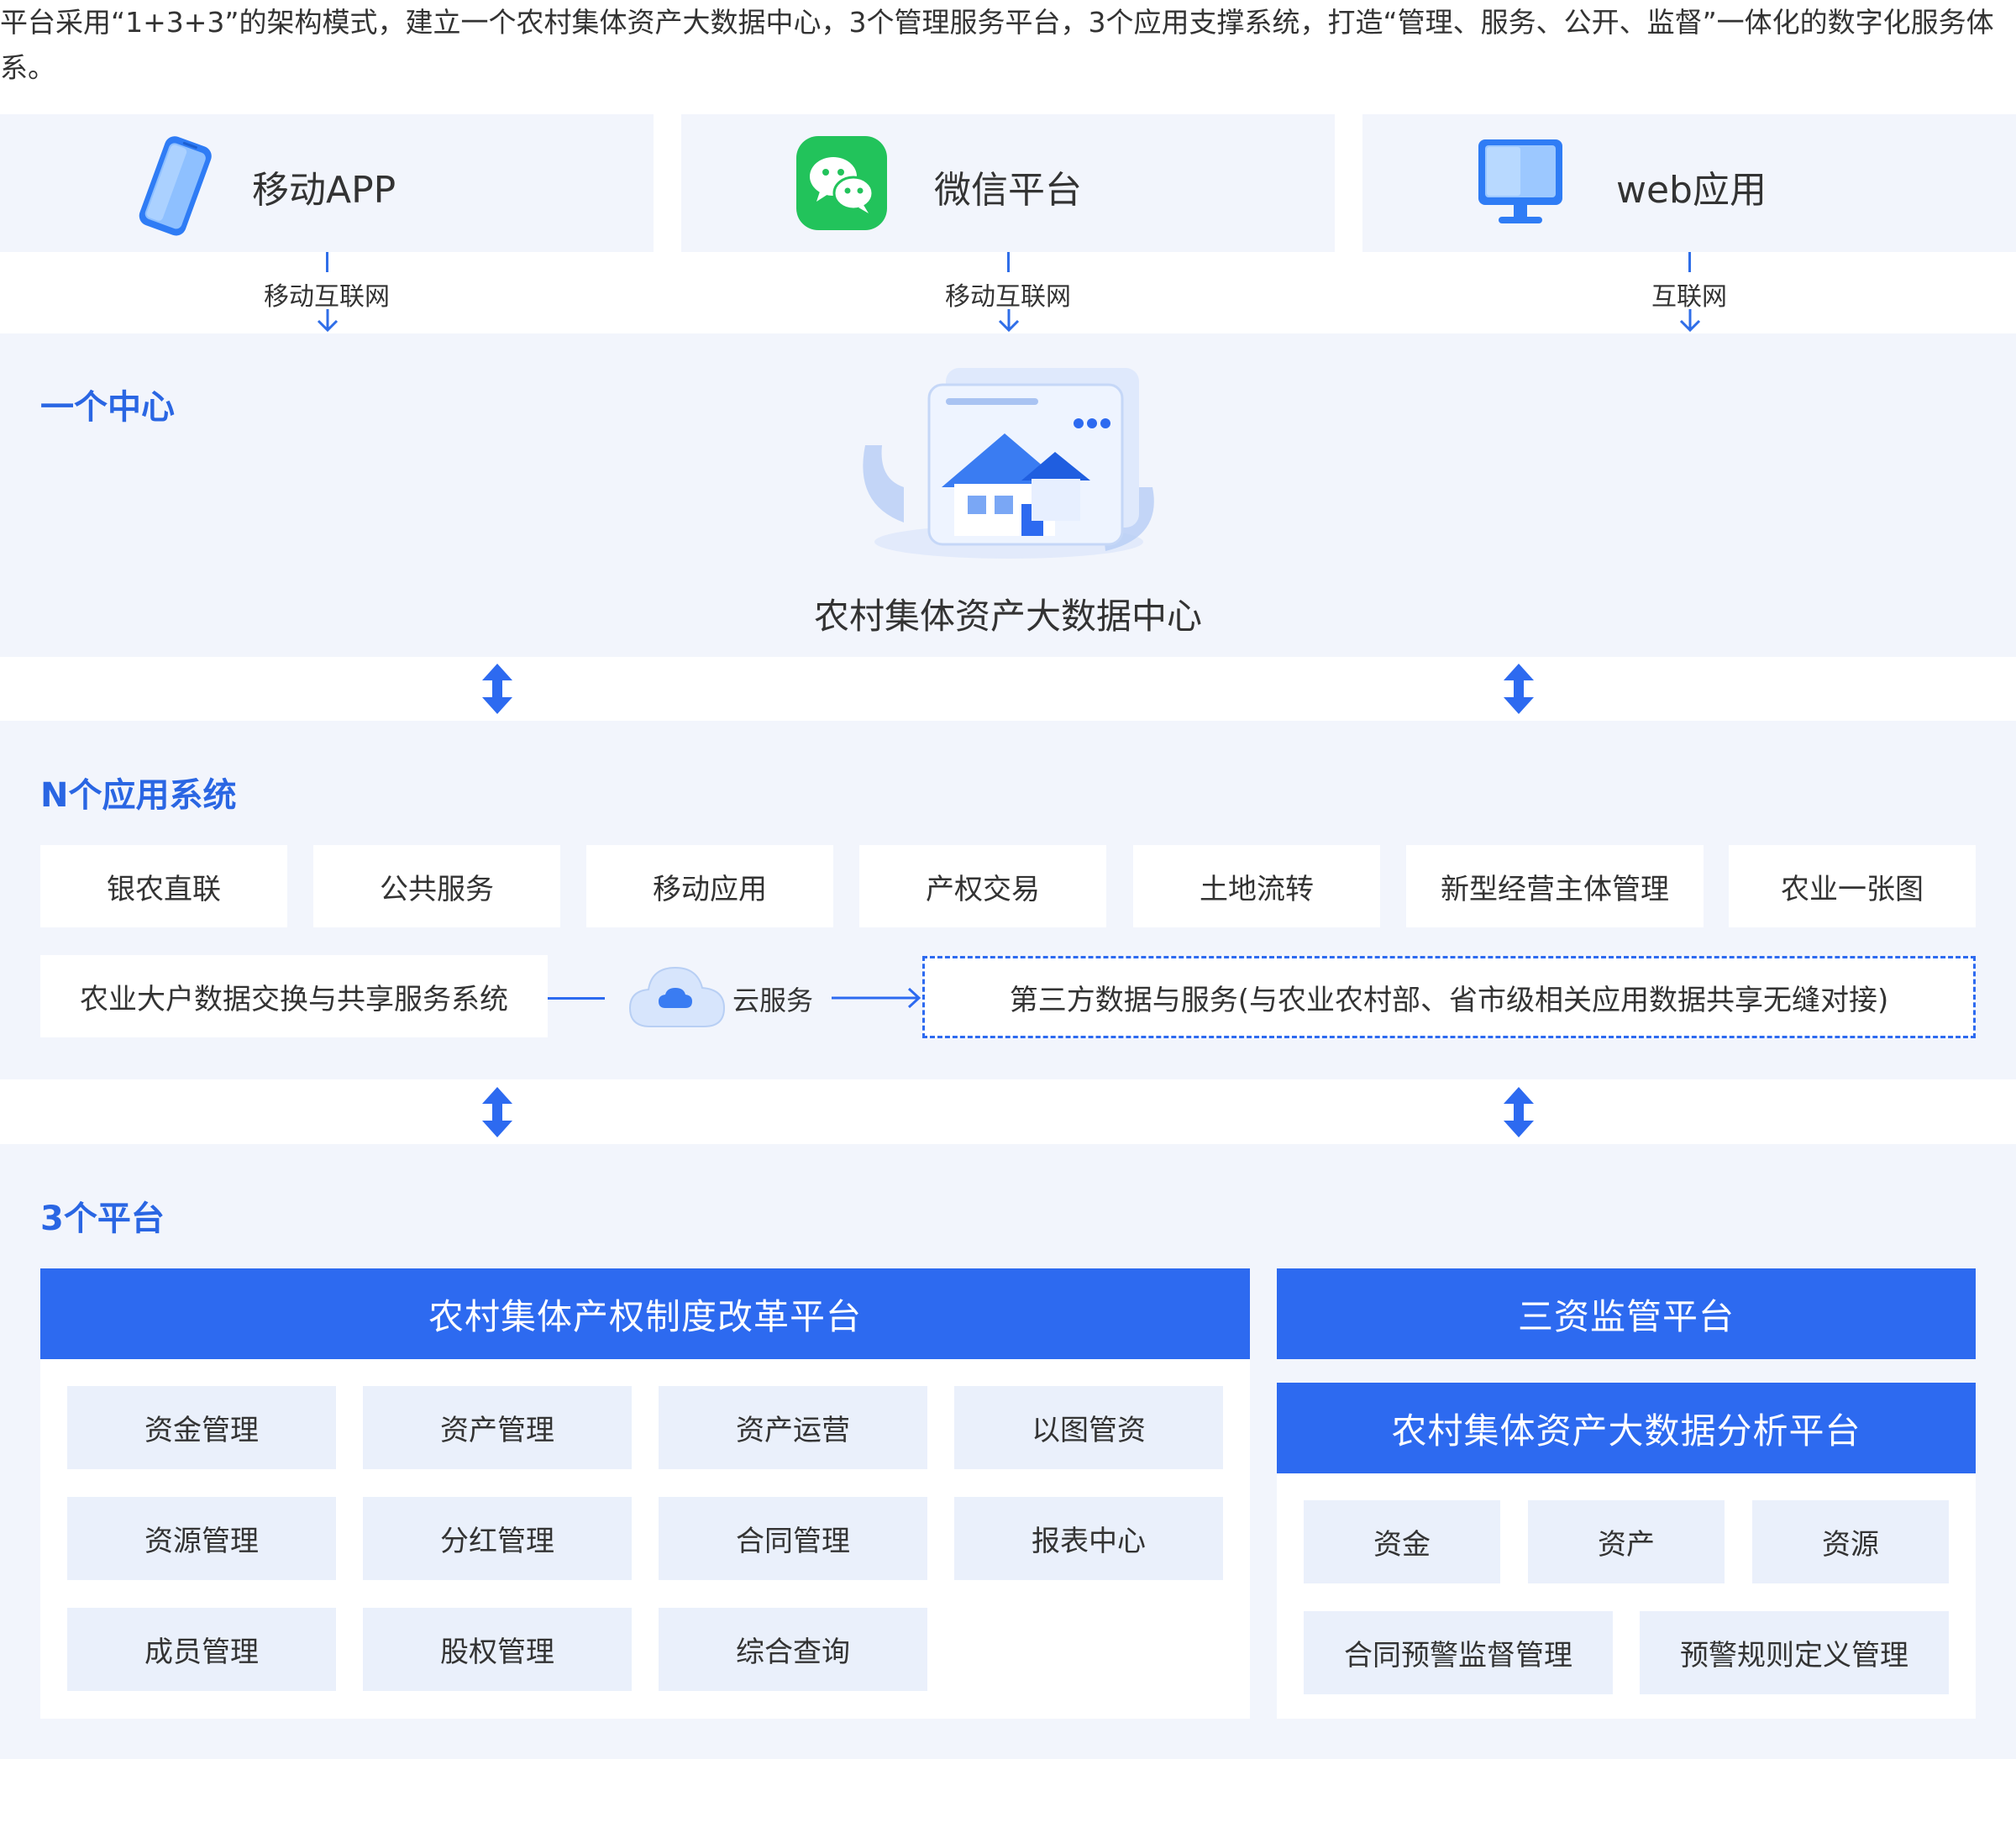 This screenshot has height=1843, width=2016. What do you see at coordinates (1088, 1428) in the screenshot?
I see `module-card: 以图管资` at bounding box center [1088, 1428].